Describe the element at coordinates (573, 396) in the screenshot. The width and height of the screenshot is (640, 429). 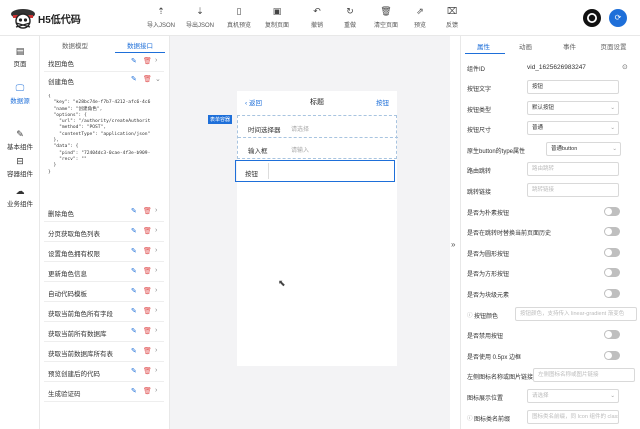
I see `property-select: 请选择 ⌄` at that location.